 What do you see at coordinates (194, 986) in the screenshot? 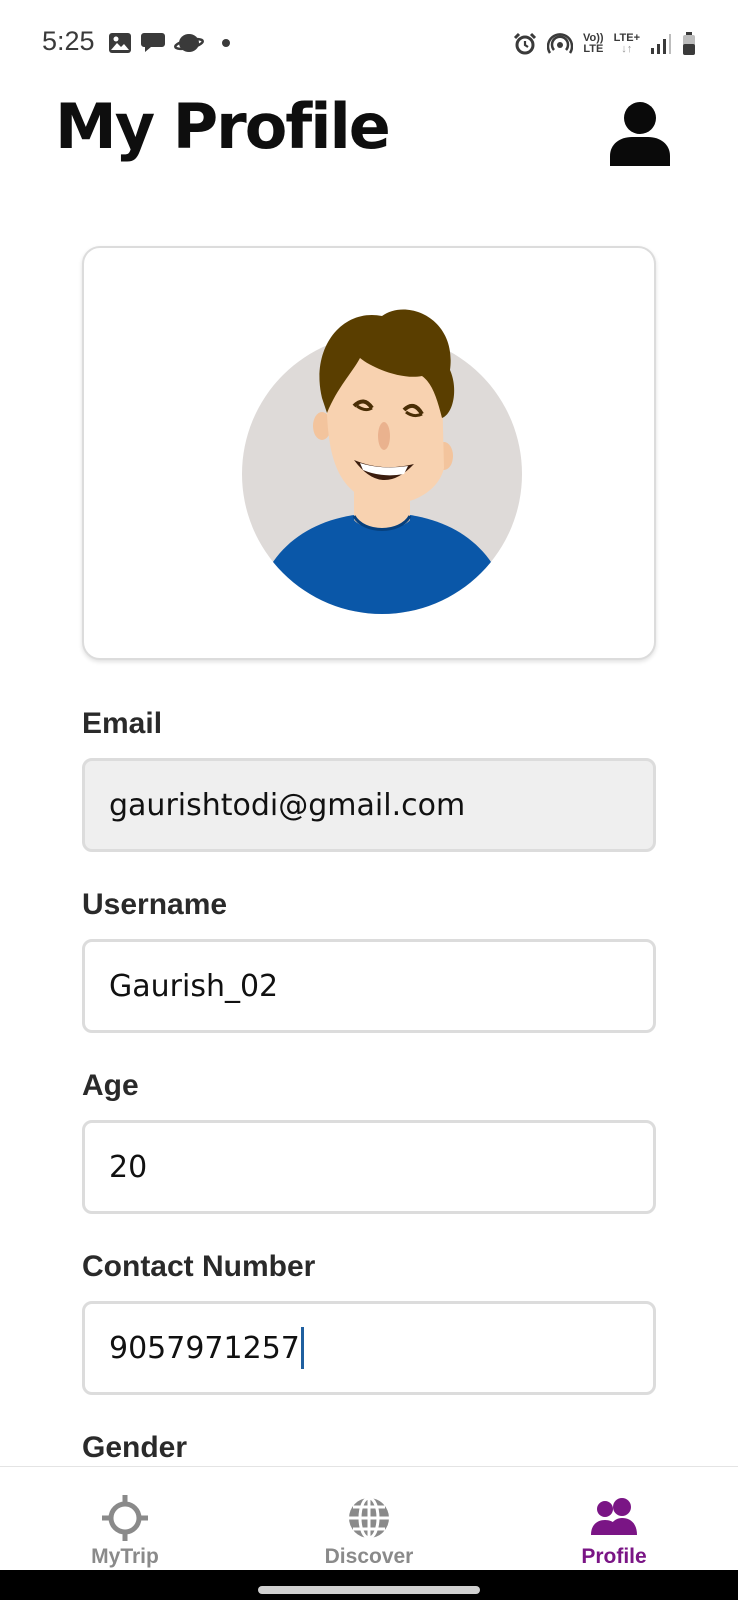
I see `username-value: Gaurish_02` at bounding box center [194, 986].